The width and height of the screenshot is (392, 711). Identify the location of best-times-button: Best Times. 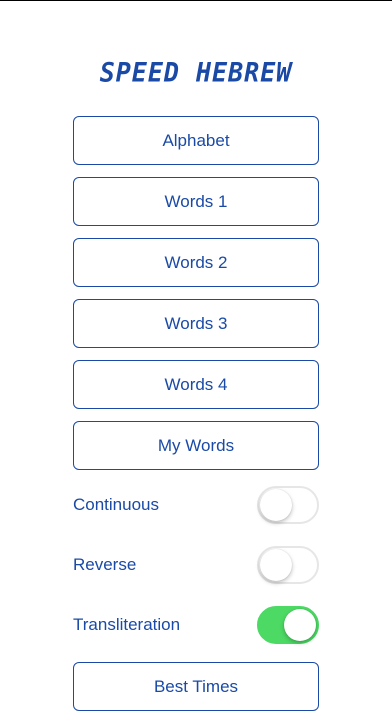
(196, 686).